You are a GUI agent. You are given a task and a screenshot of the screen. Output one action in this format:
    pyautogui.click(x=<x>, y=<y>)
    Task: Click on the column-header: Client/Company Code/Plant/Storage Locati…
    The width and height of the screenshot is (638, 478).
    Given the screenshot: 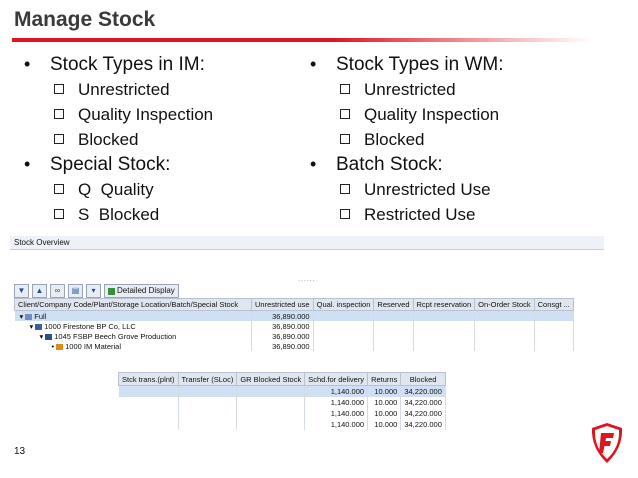 What is the action you would take?
    pyautogui.click(x=133, y=304)
    